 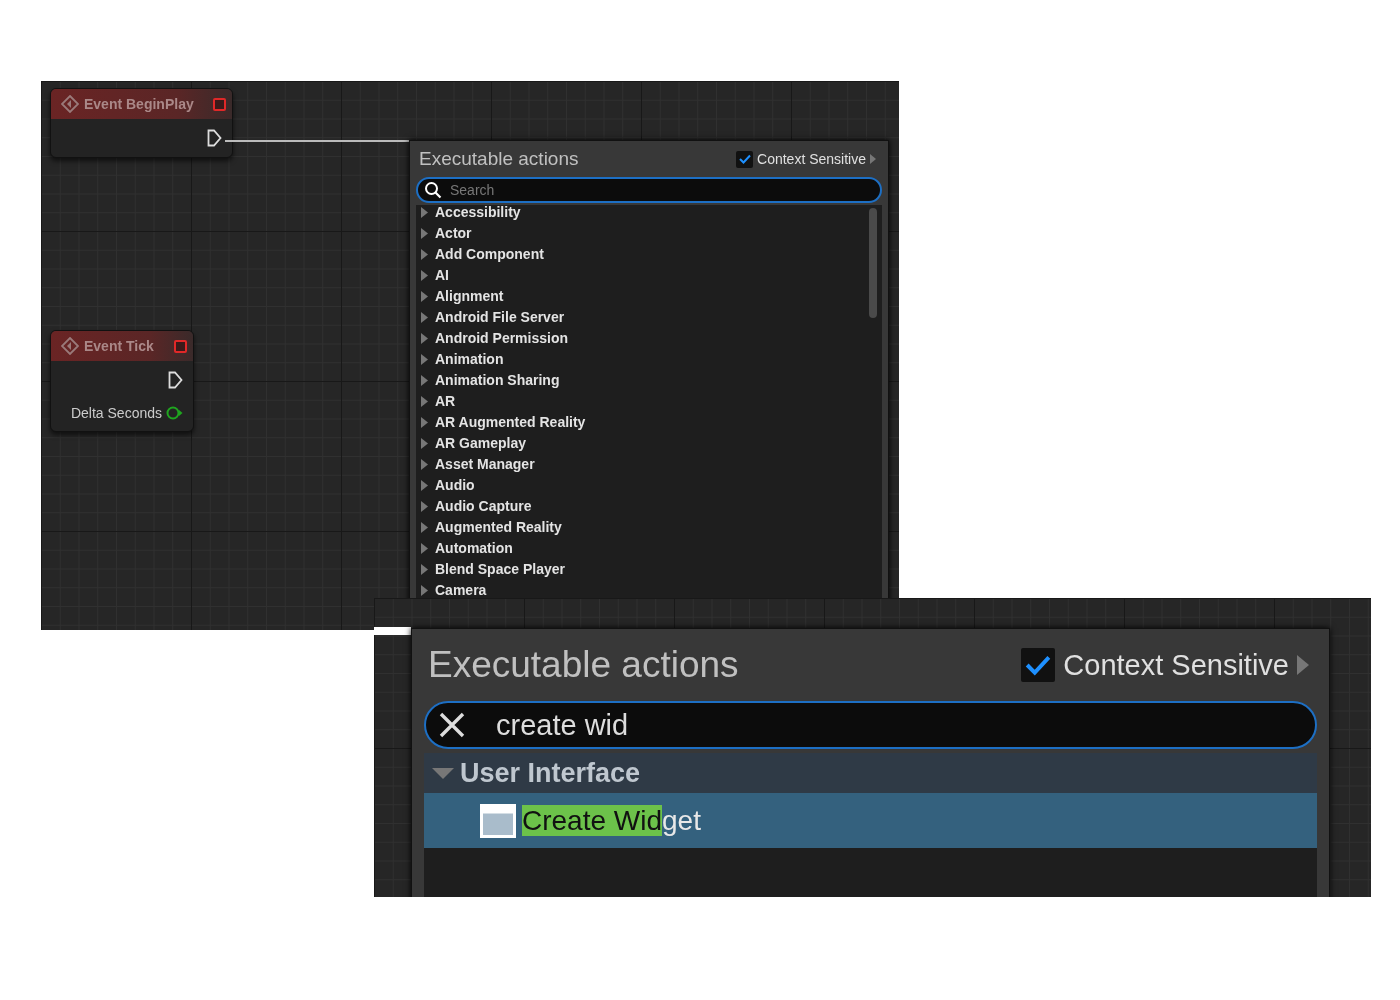 I want to click on category-item: Audio, so click(x=649, y=485).